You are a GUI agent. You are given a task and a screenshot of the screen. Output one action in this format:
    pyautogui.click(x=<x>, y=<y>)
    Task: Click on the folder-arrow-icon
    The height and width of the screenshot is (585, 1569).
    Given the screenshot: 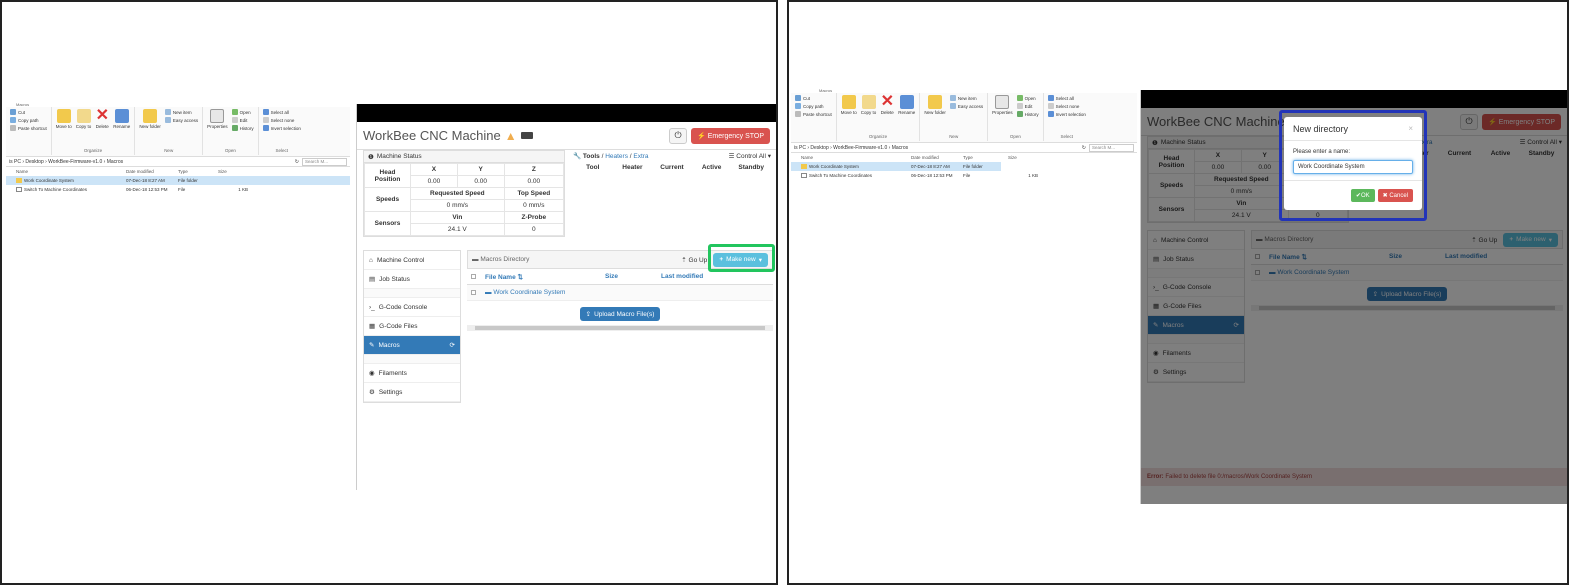 What is the action you would take?
    pyautogui.click(x=63, y=116)
    